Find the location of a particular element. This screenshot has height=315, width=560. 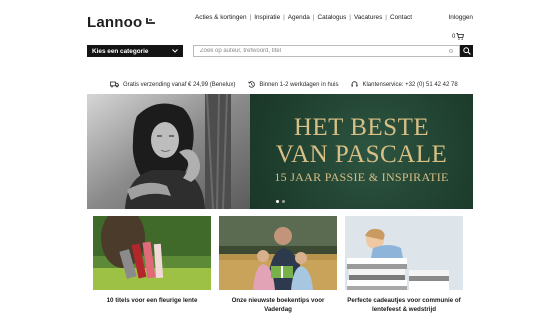

family-reading-icon is located at coordinates (278, 253).